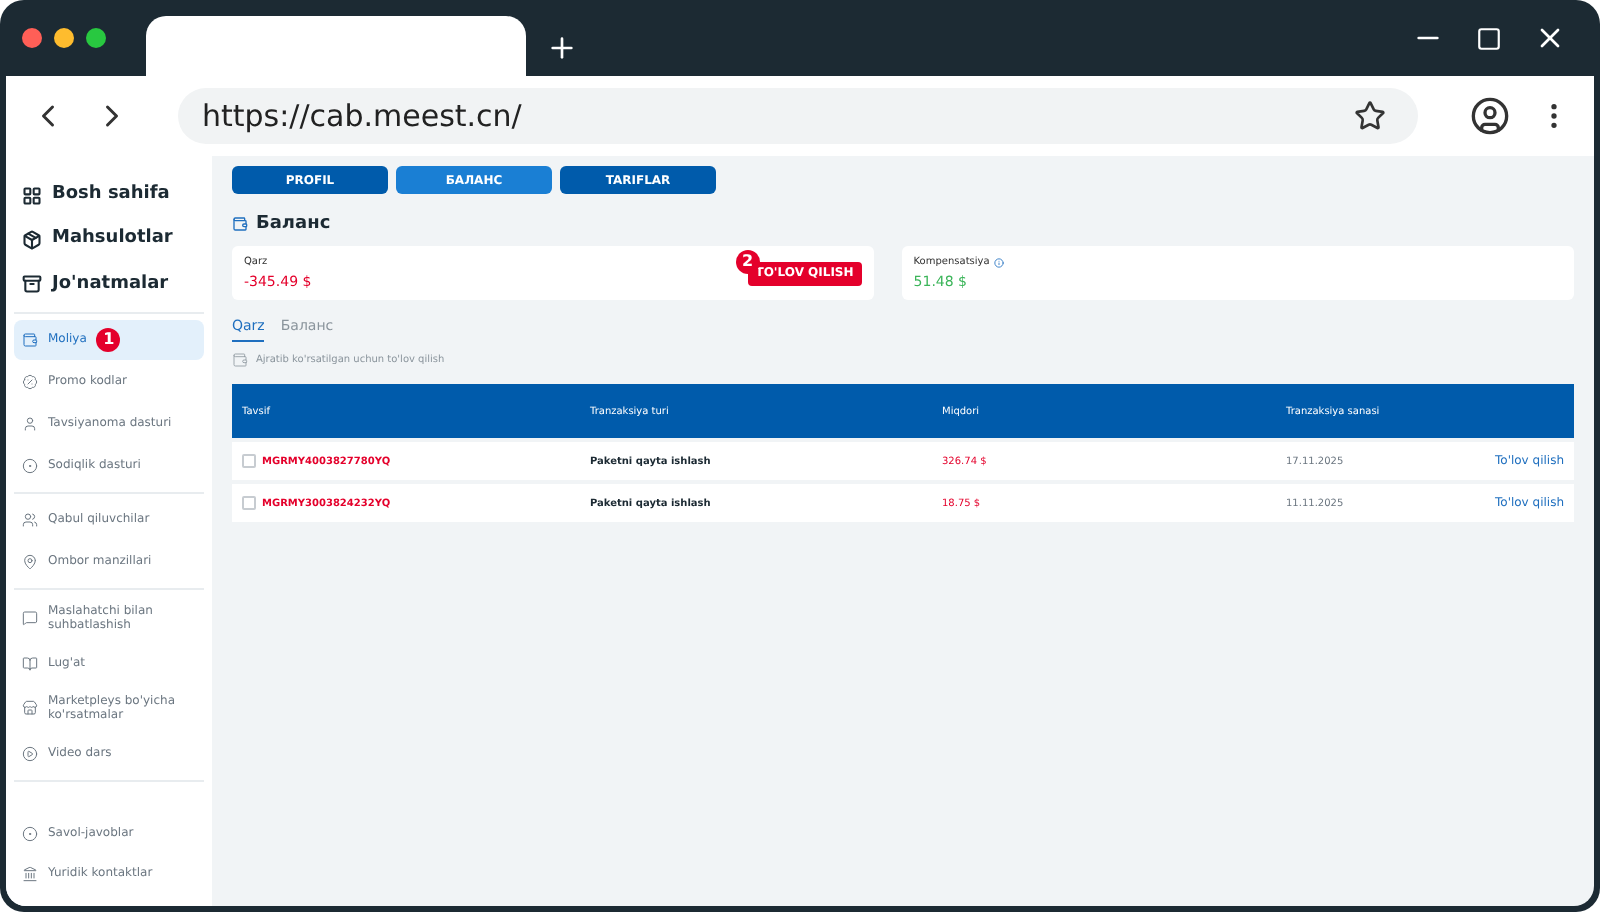 The width and height of the screenshot is (1600, 912). What do you see at coordinates (30, 519) in the screenshot?
I see `users-icon` at bounding box center [30, 519].